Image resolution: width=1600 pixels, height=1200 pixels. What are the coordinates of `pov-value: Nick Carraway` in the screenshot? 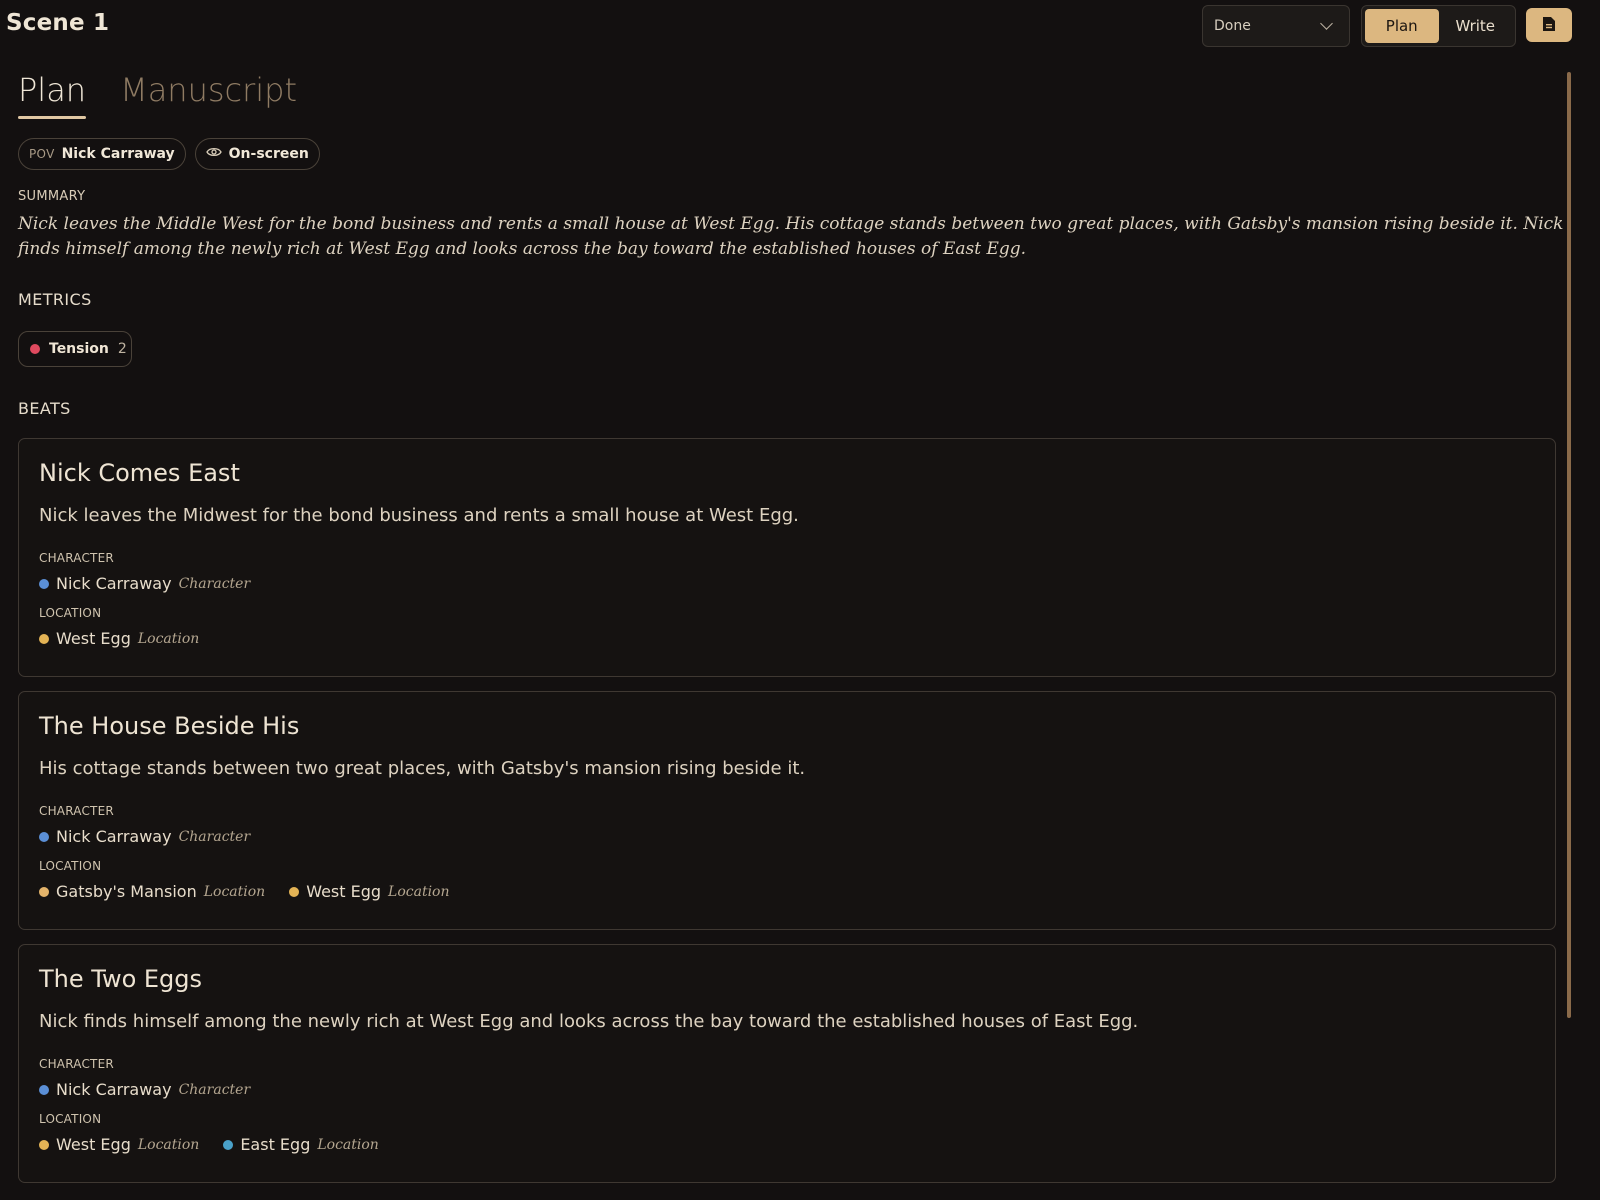 It's located at (118, 154).